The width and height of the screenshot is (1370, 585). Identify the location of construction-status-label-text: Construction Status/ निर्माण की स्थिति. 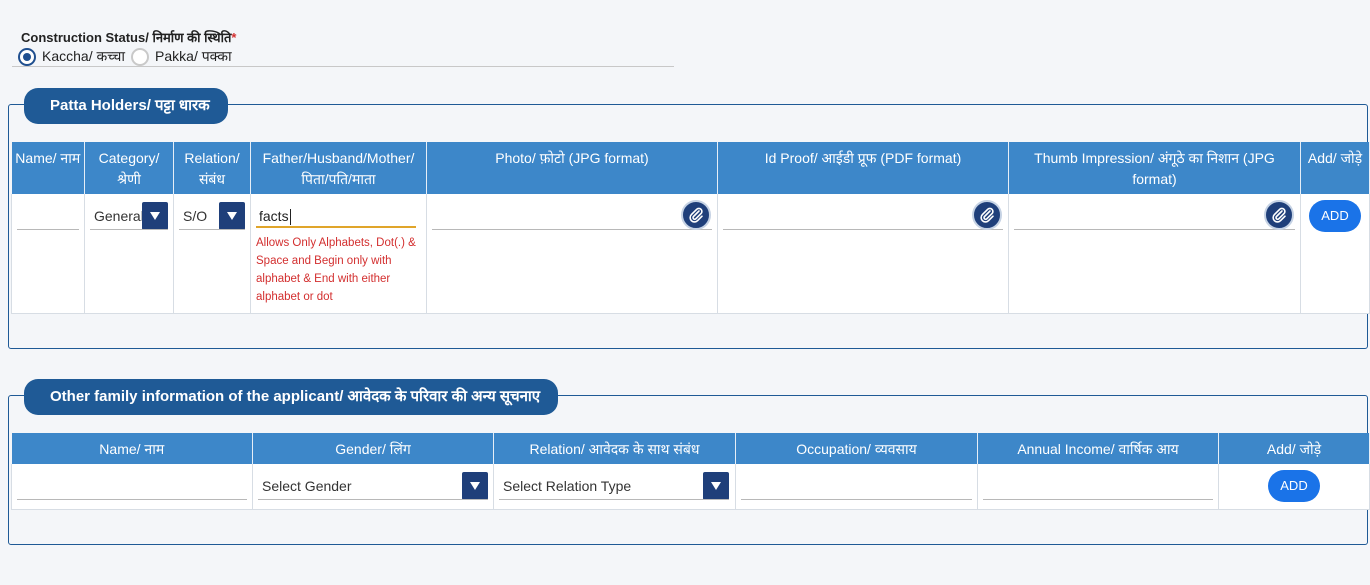
(126, 37).